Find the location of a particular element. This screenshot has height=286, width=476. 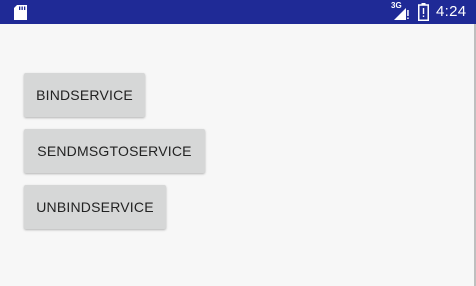

status-clock: 4:24 is located at coordinates (451, 11).